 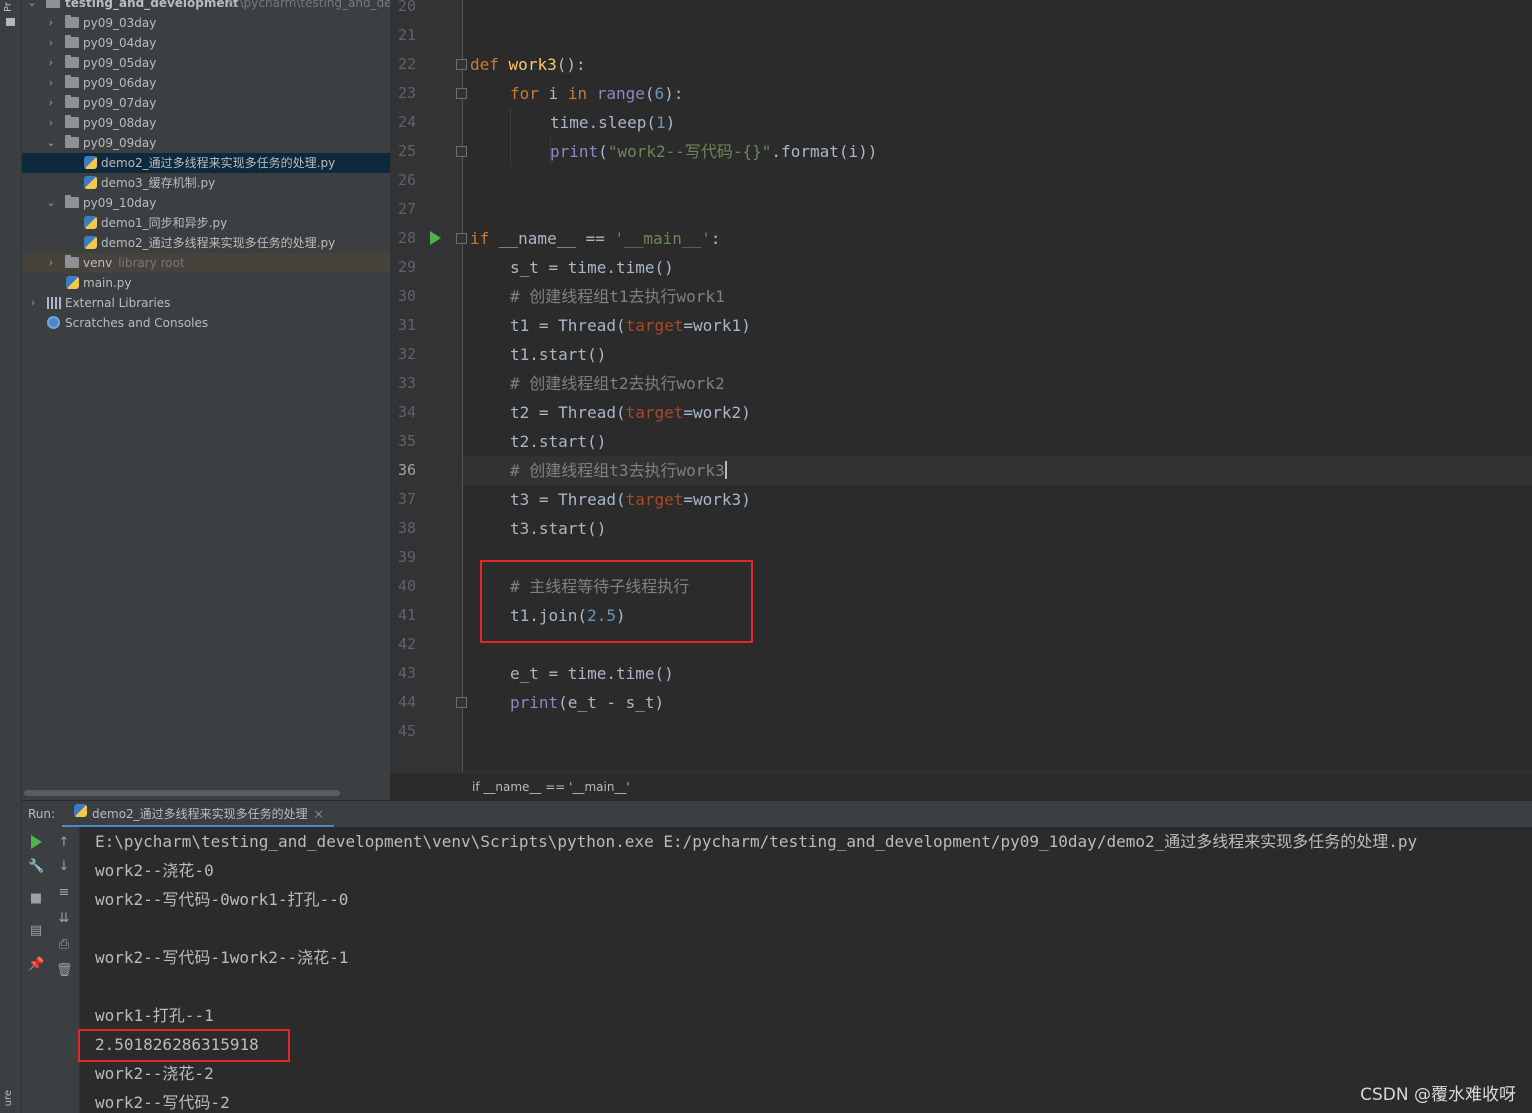 What do you see at coordinates (568, 325) in the screenshot?
I see `code-text: t1 = Thread(` at bounding box center [568, 325].